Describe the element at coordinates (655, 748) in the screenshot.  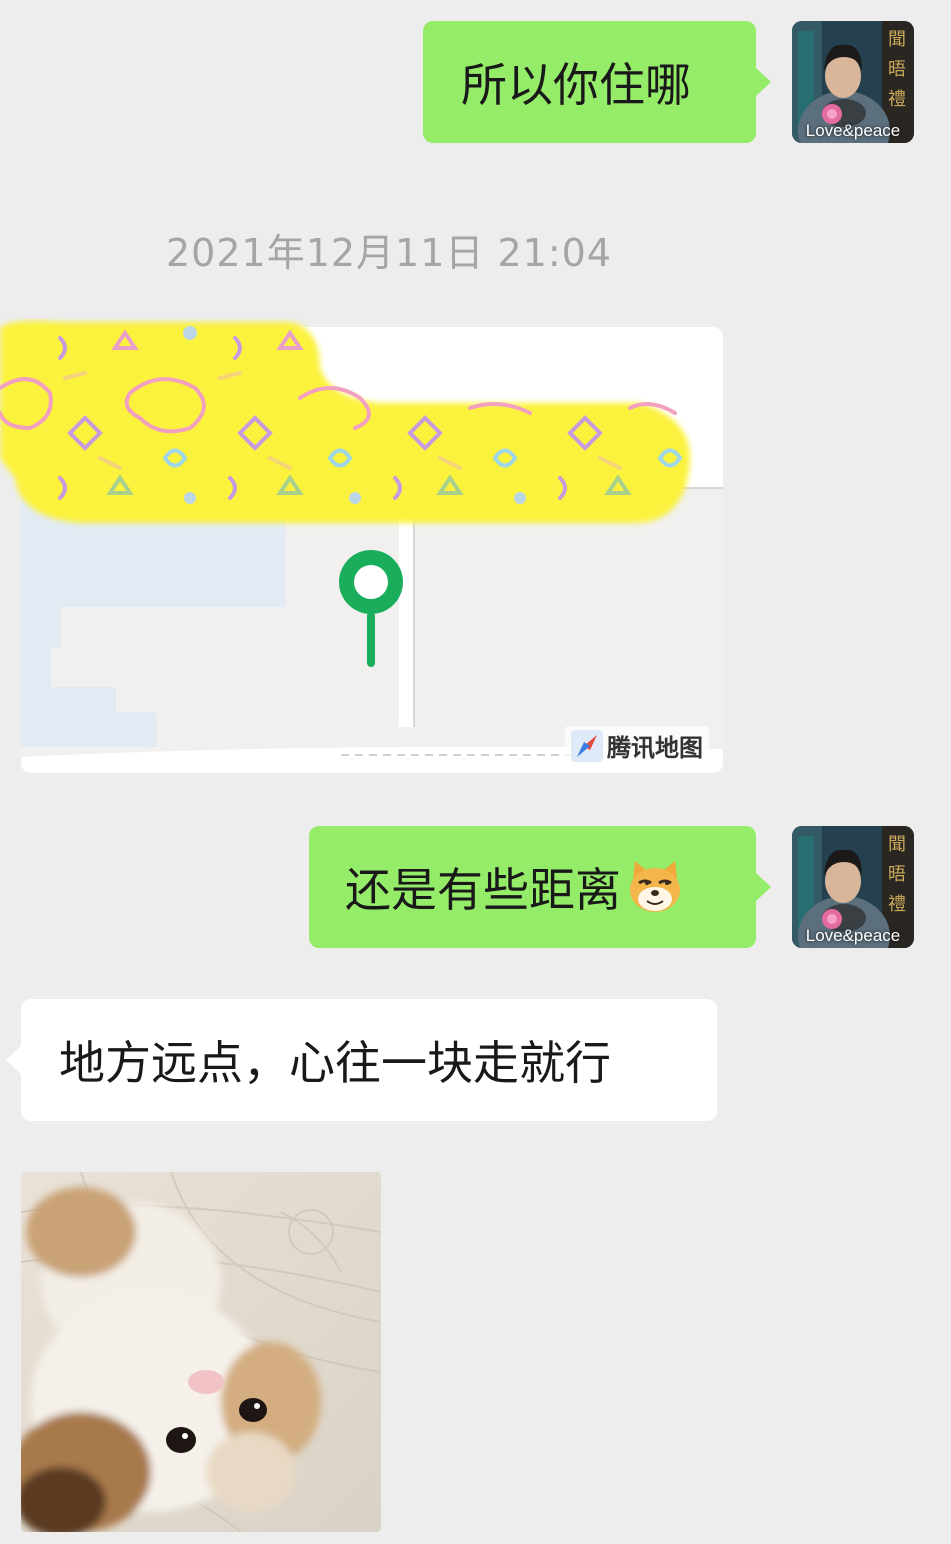
I see `map-provider-label: 腾讯地图` at that location.